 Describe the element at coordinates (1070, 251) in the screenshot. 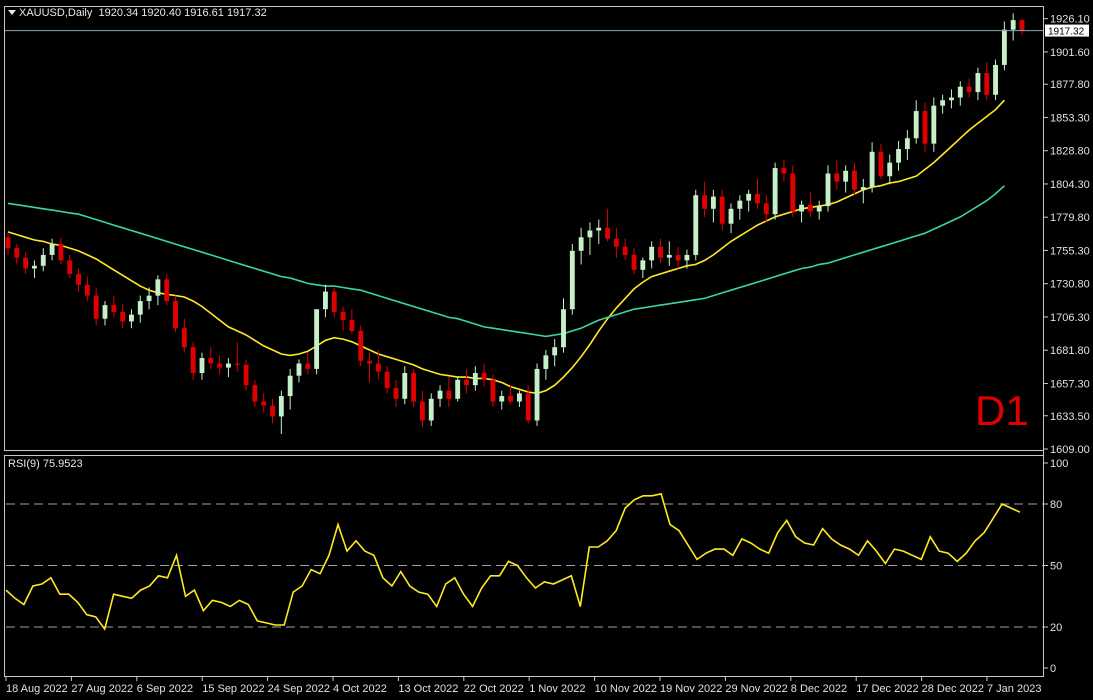

I see `price-tick-label: 1755.30` at that location.